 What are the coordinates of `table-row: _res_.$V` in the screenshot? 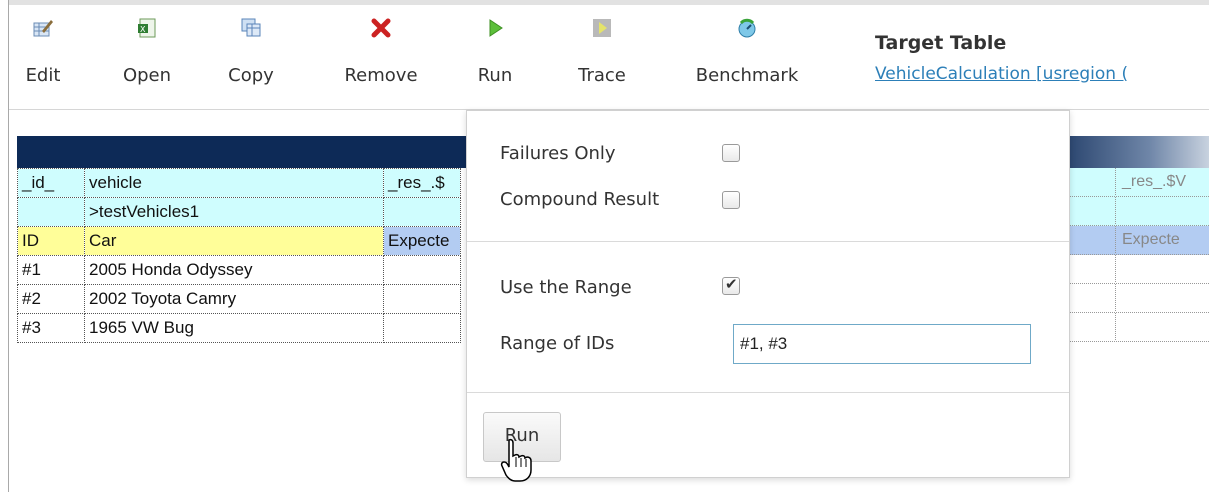 It's located at (1138, 182).